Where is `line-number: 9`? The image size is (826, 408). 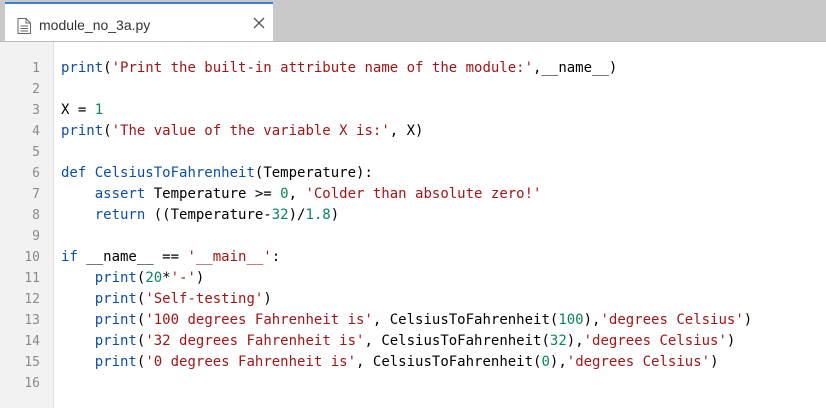 line-number: 9 is located at coordinates (36, 236).